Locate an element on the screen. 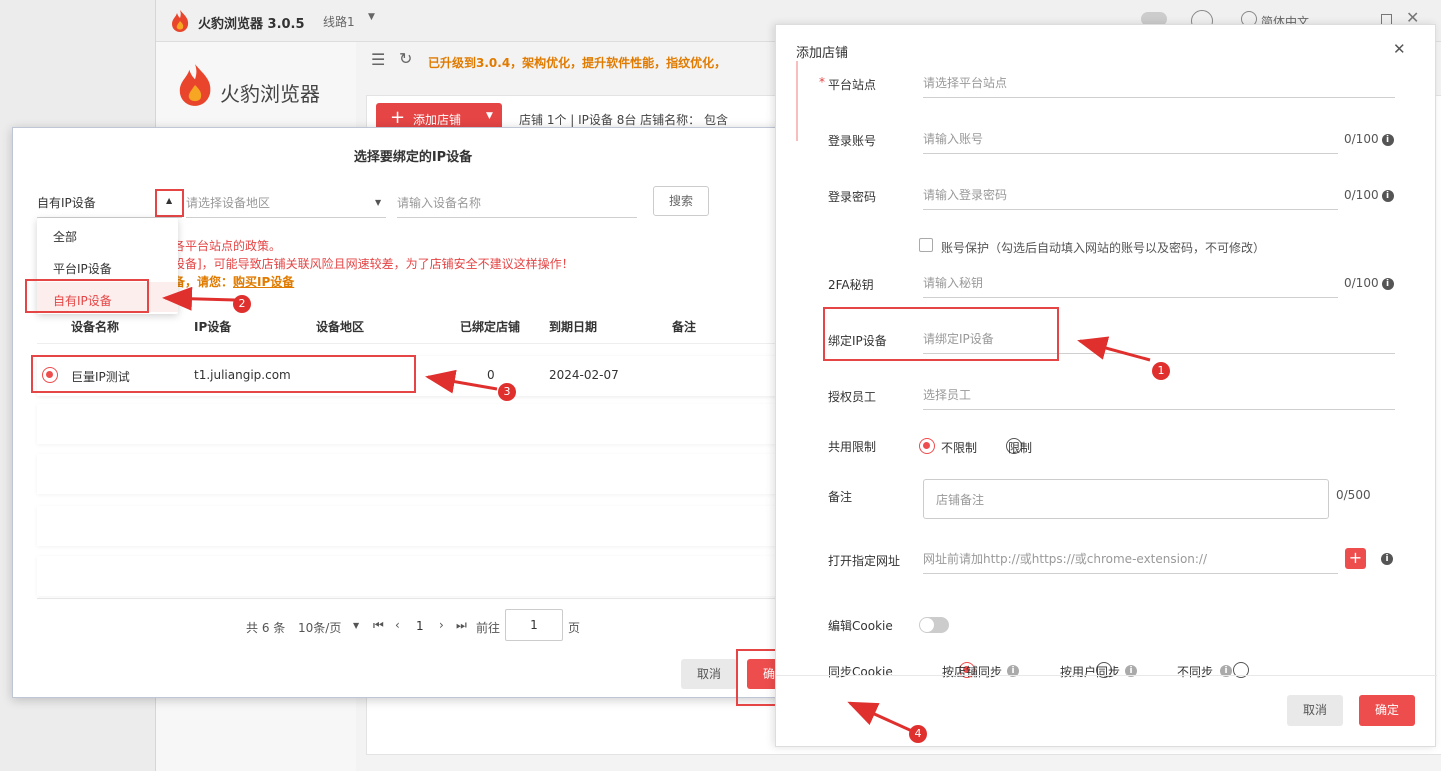  annotation-badge-1: 1 is located at coordinates (1161, 371).